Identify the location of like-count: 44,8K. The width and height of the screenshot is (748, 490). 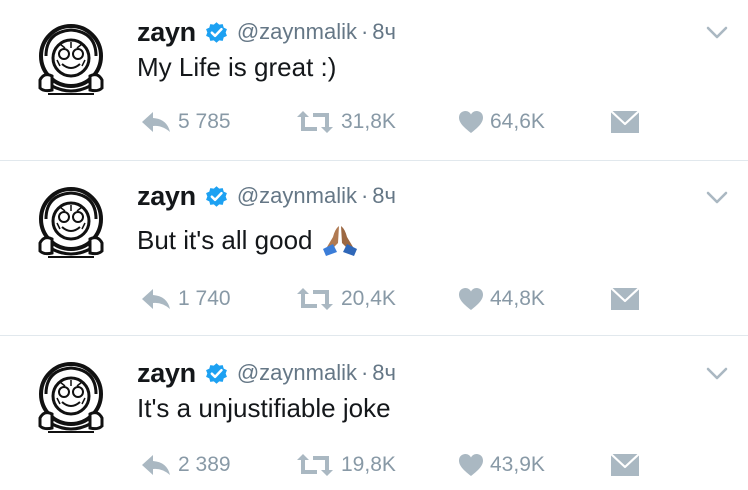
(517, 298).